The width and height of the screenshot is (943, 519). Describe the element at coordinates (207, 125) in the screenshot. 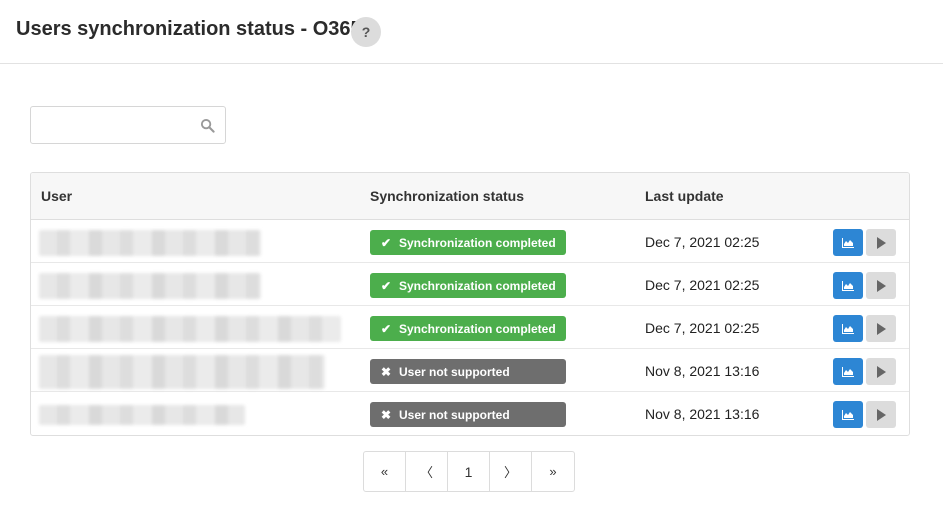

I see `search-icon` at that location.